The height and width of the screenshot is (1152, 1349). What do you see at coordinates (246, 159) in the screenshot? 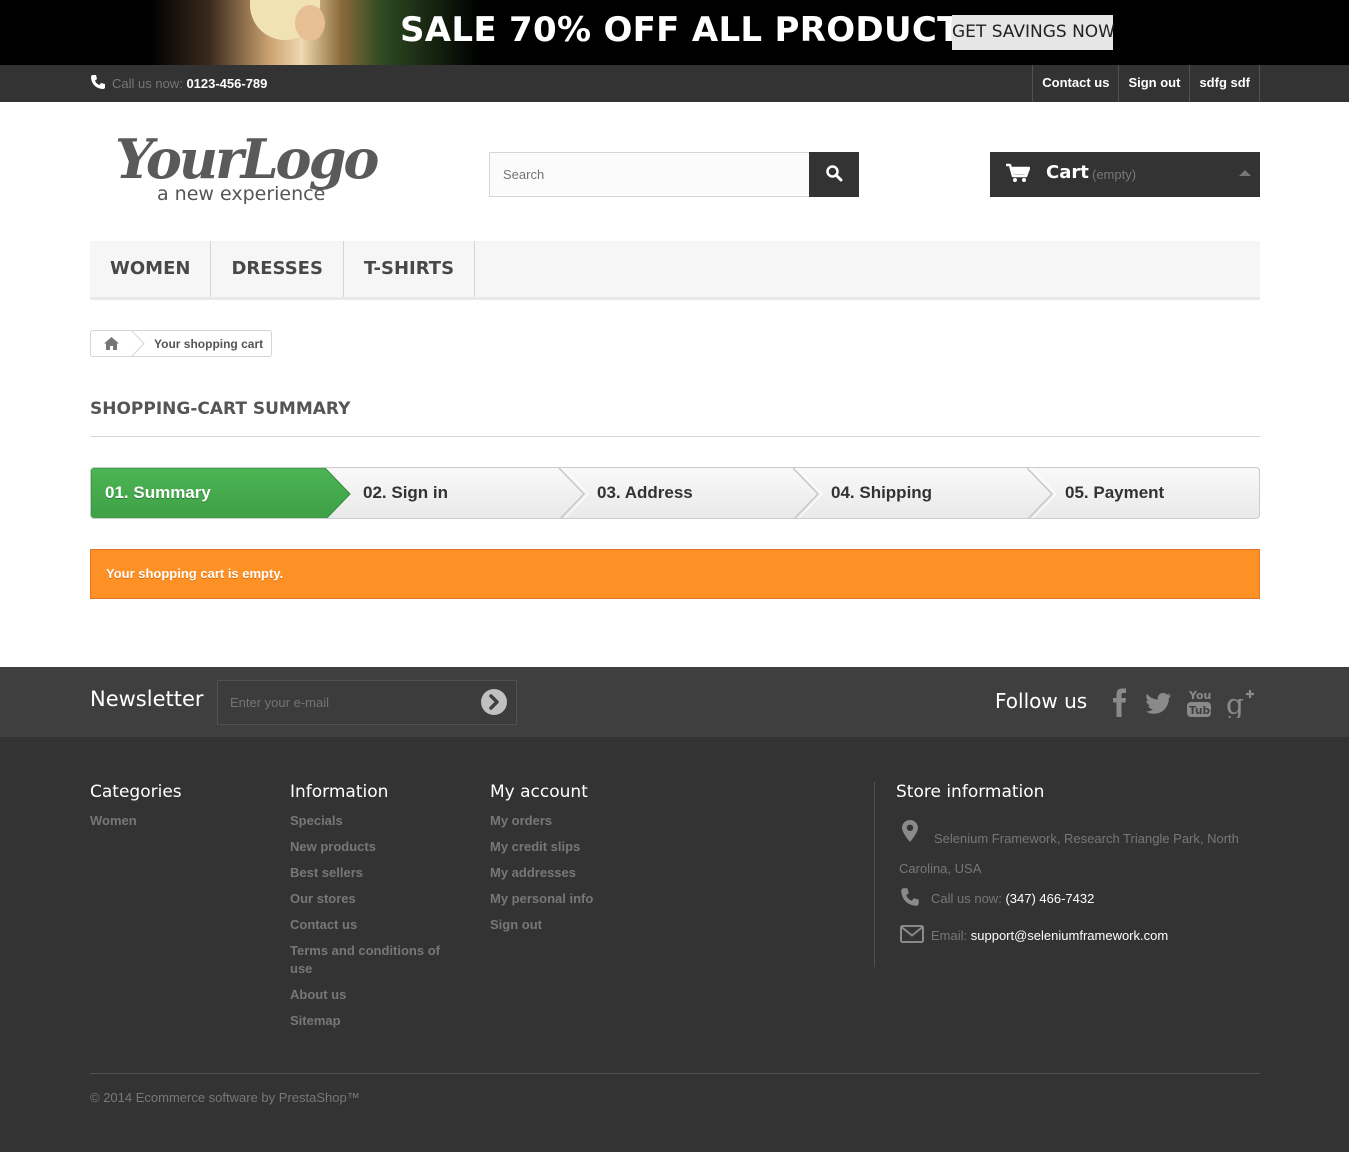
I see `logo-text: YourLogo` at bounding box center [246, 159].